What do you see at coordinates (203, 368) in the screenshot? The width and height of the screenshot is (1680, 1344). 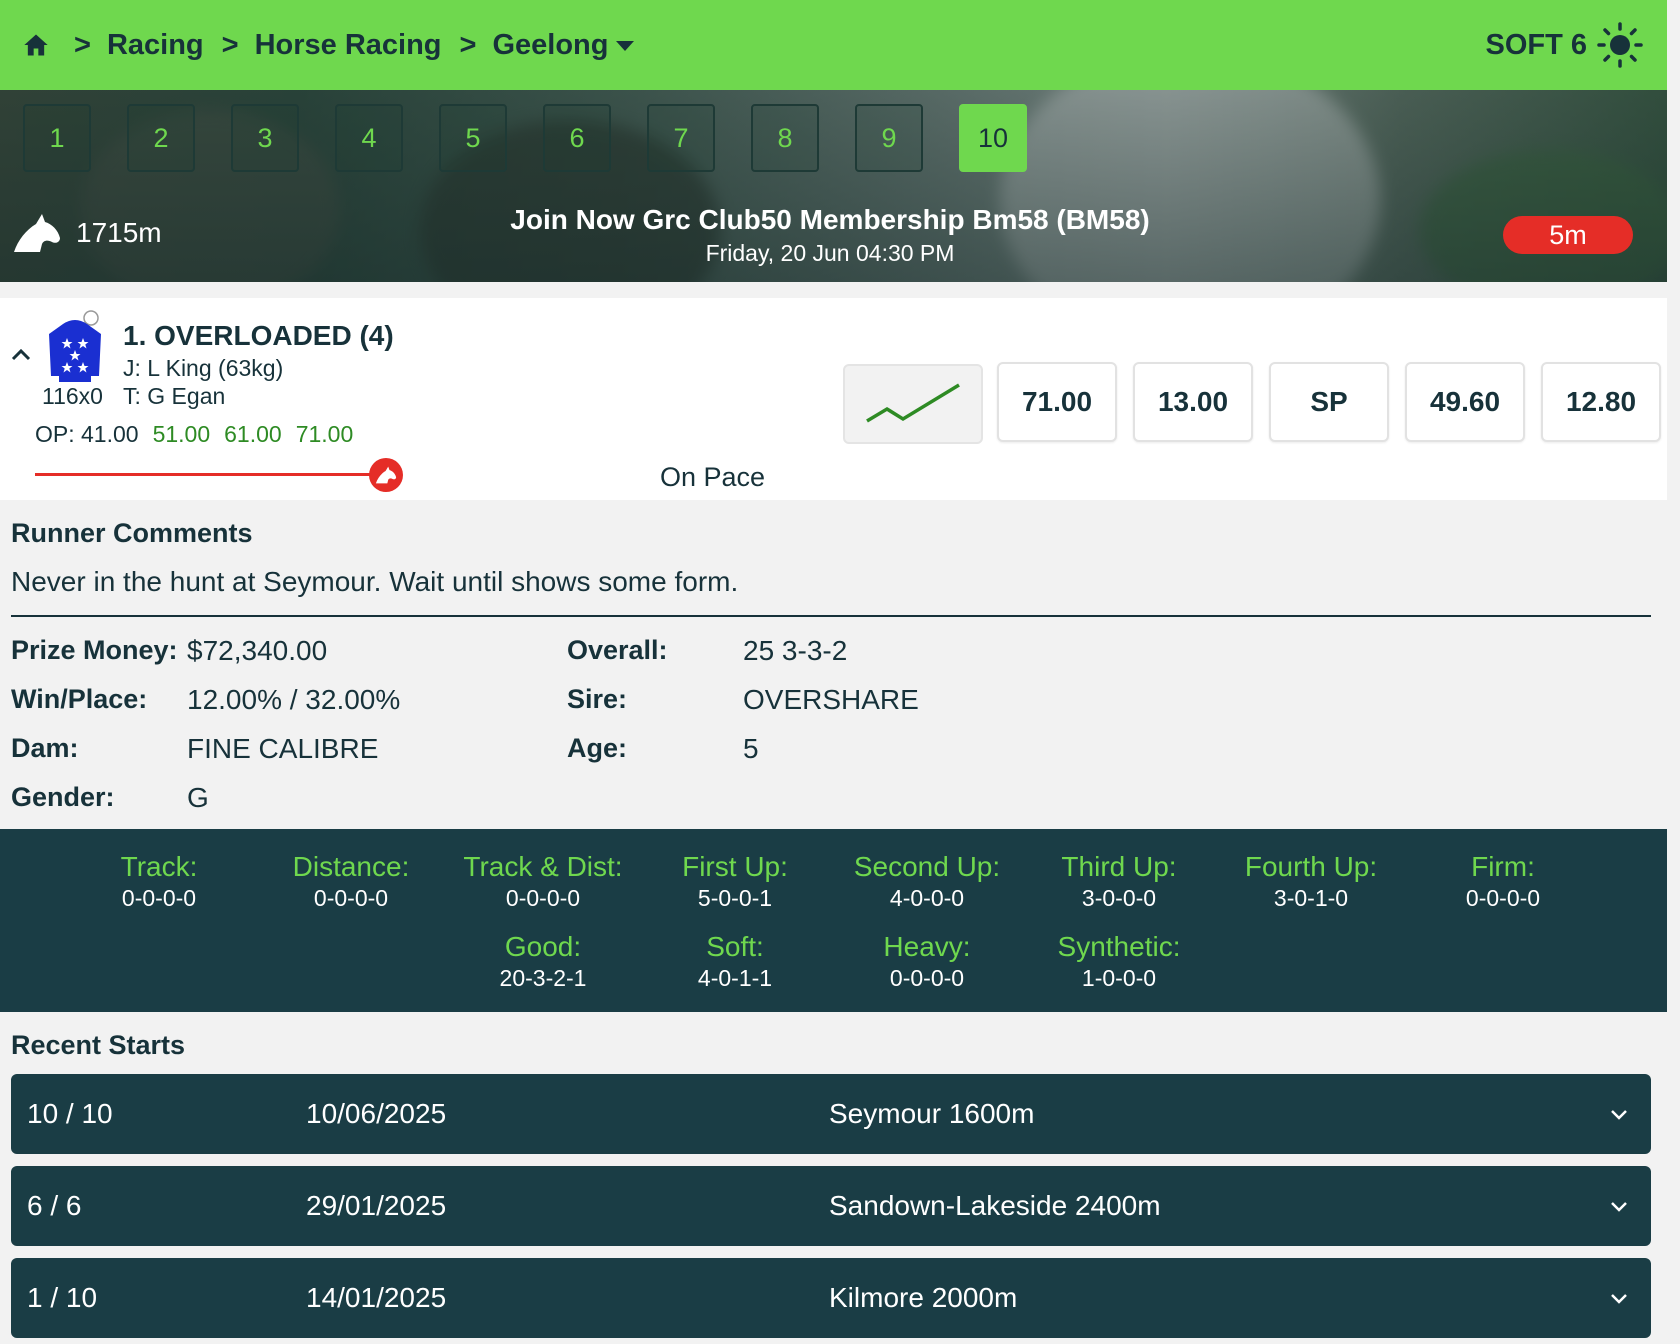 I see `runner-jockey: J: L King (63kg)` at bounding box center [203, 368].